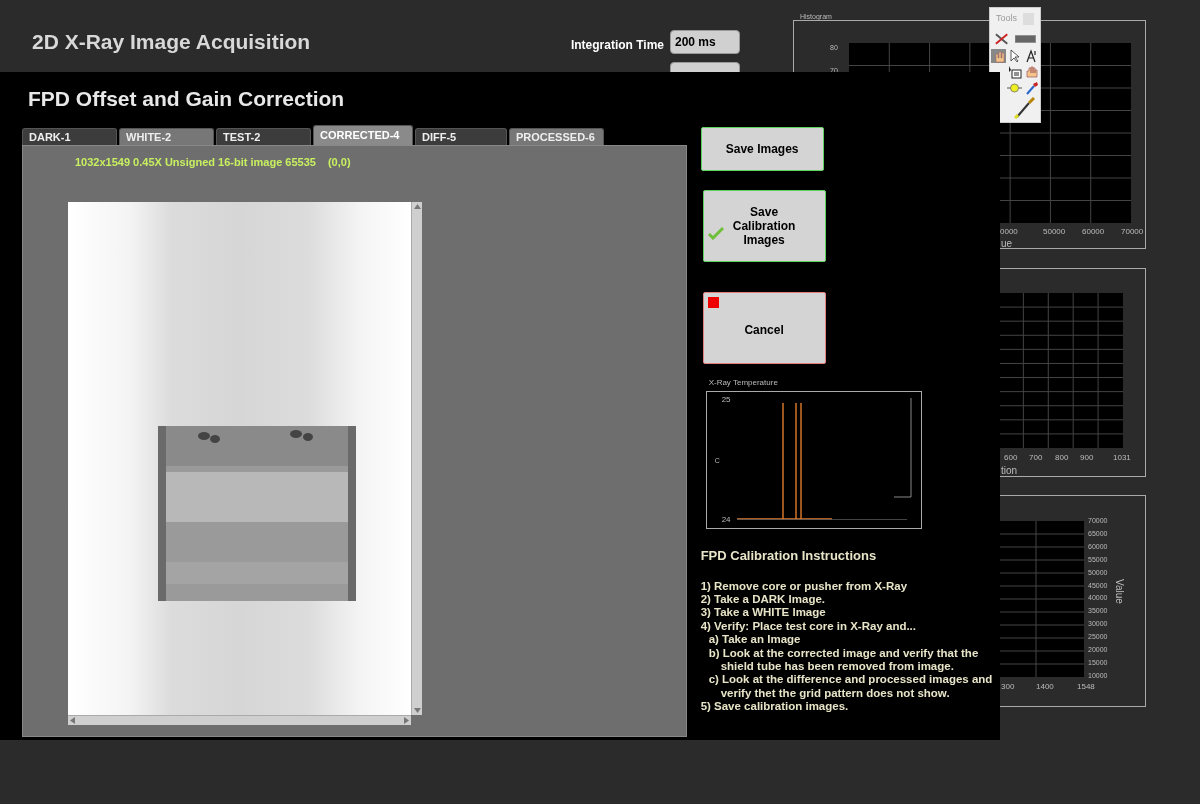 This screenshot has width=1200, height=804. What do you see at coordinates (239, 719) in the screenshot?
I see `horizontal-scrollbar` at bounding box center [239, 719].